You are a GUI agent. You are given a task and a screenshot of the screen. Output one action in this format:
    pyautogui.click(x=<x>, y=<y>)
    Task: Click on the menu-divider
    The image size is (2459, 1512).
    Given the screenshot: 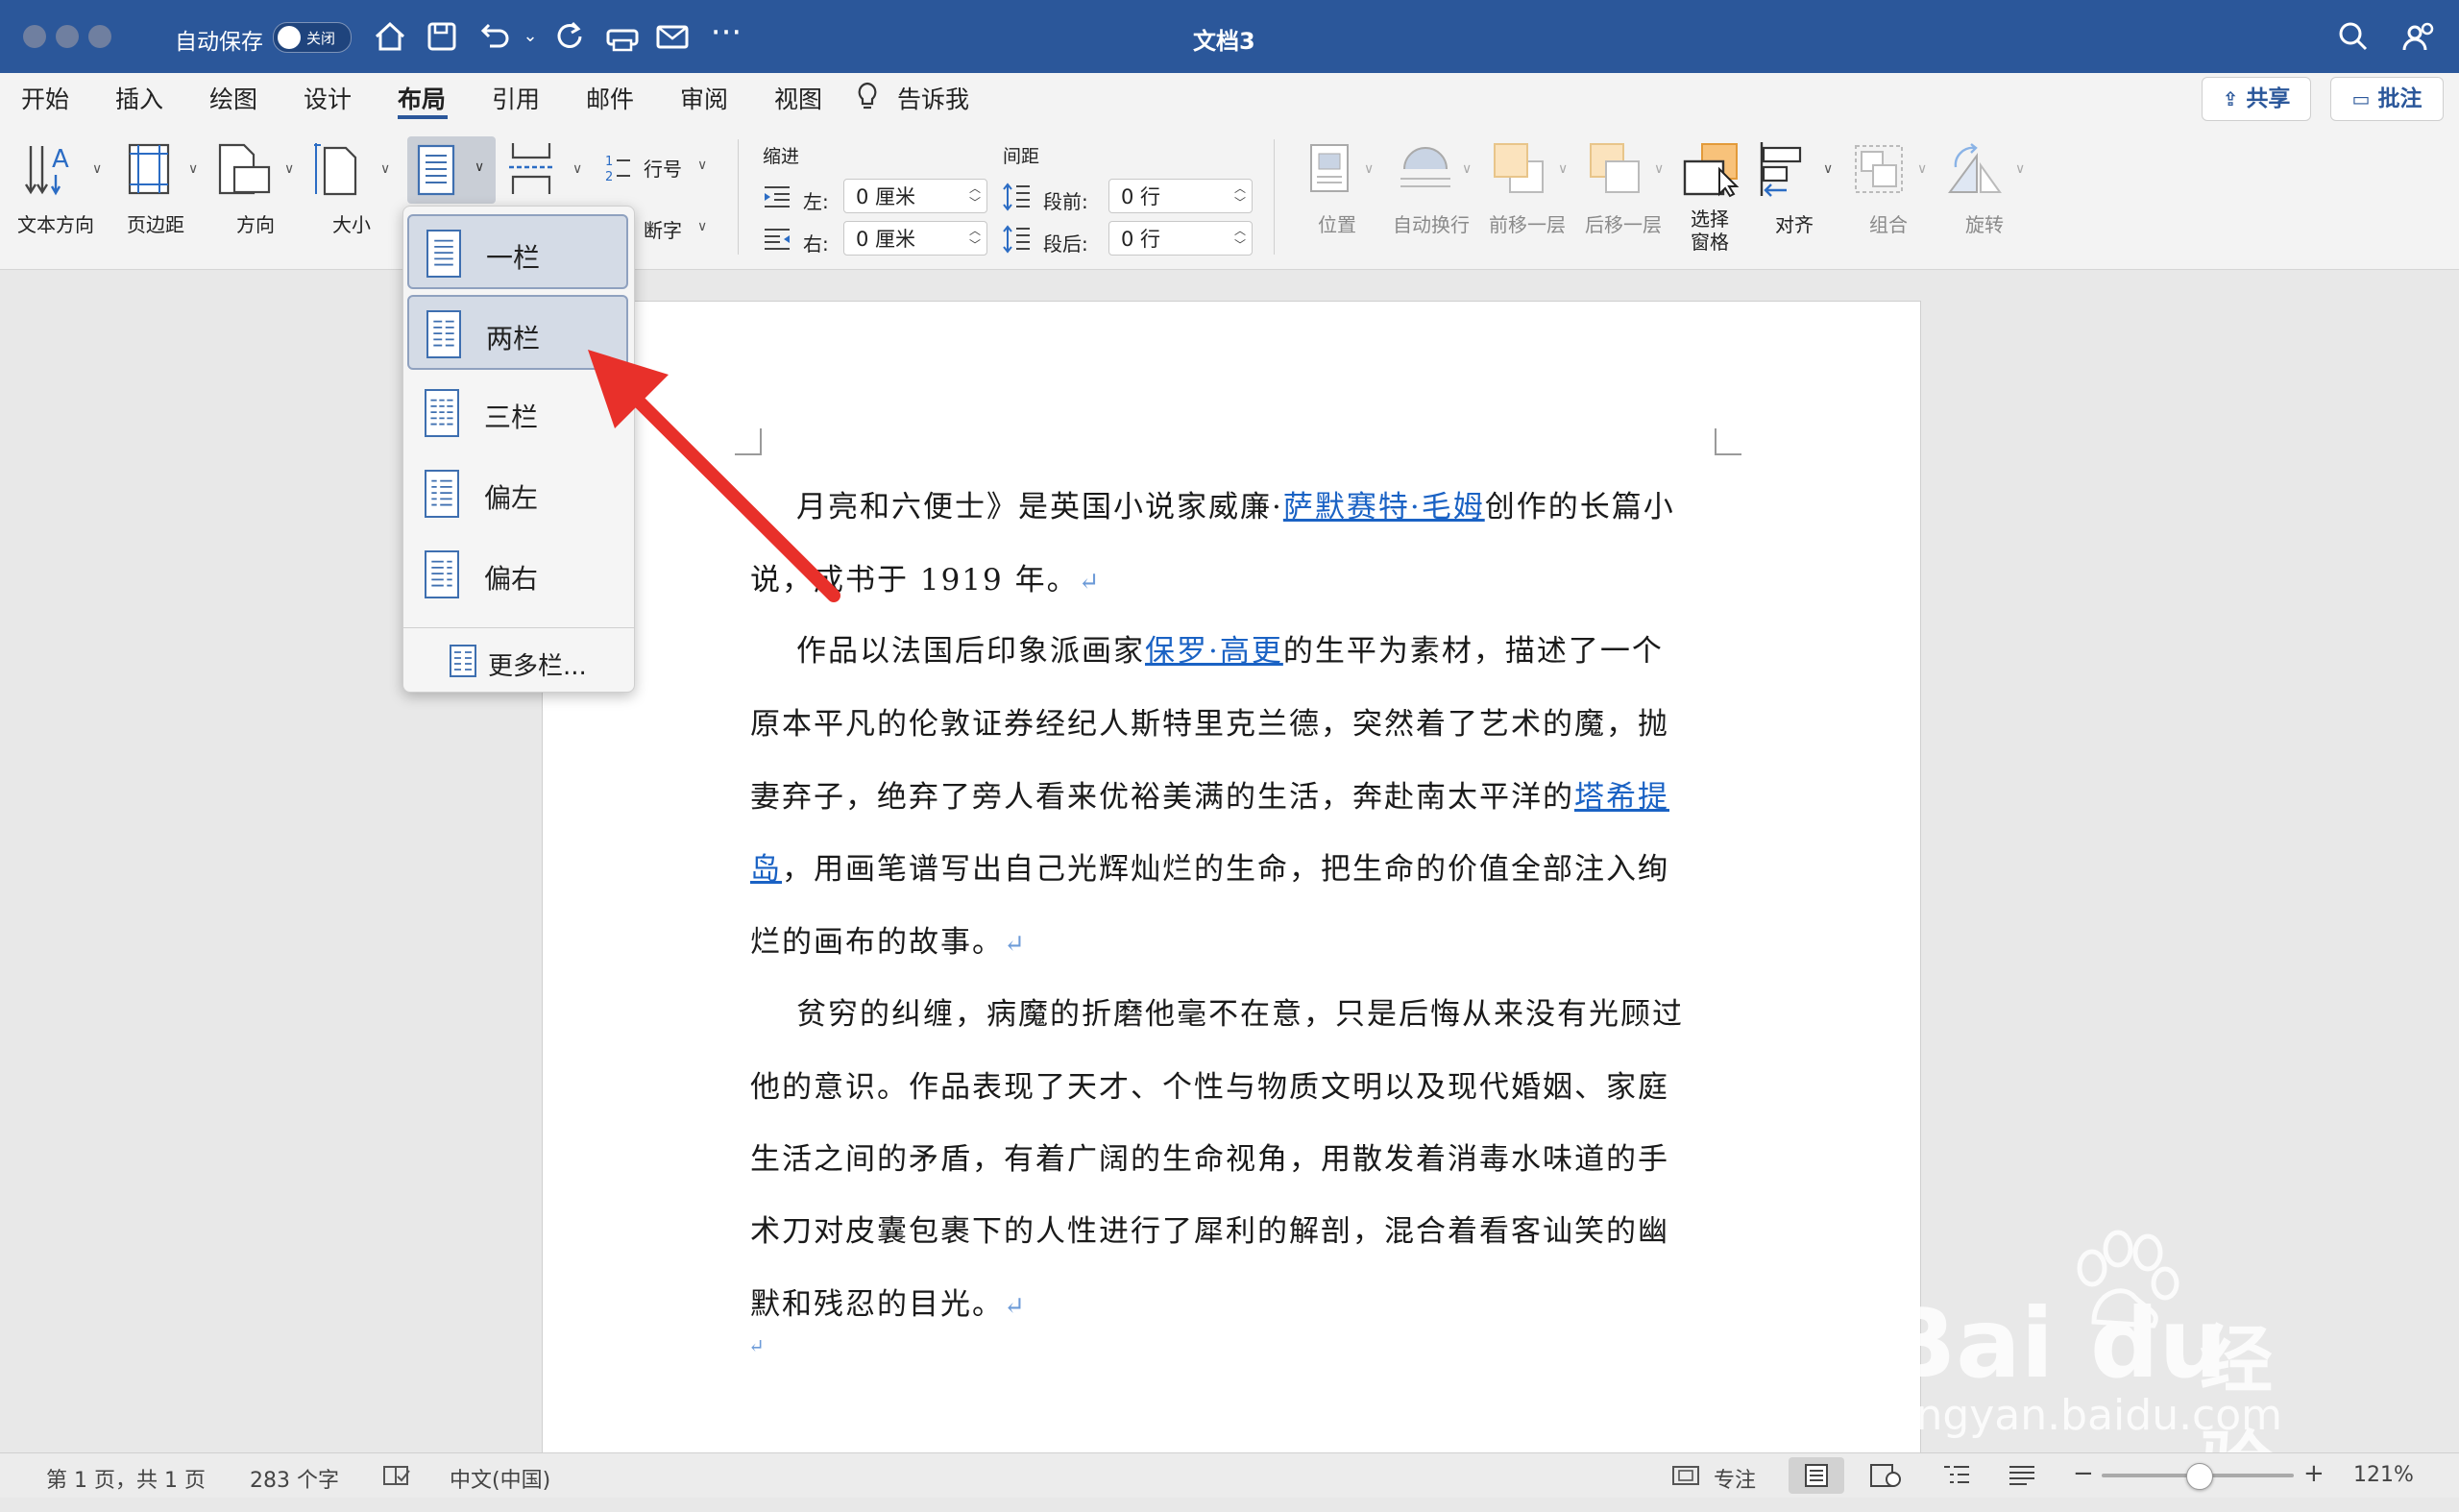 What is the action you would take?
    pyautogui.click(x=518, y=627)
    